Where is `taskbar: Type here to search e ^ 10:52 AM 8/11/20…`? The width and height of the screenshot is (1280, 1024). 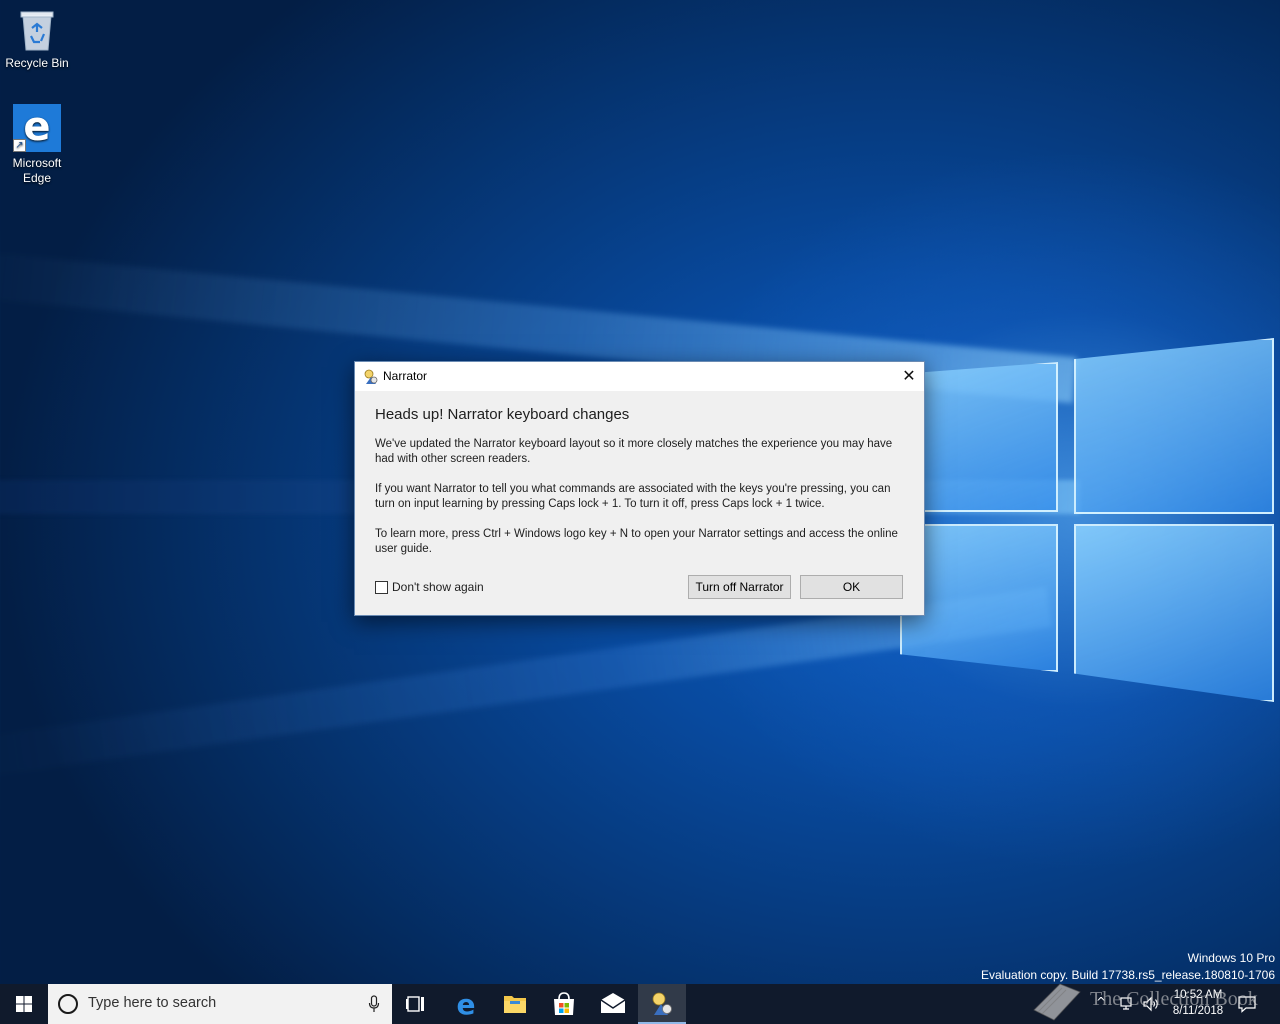 taskbar: Type here to search e ^ 10:52 AM 8/11/20… is located at coordinates (640, 1004).